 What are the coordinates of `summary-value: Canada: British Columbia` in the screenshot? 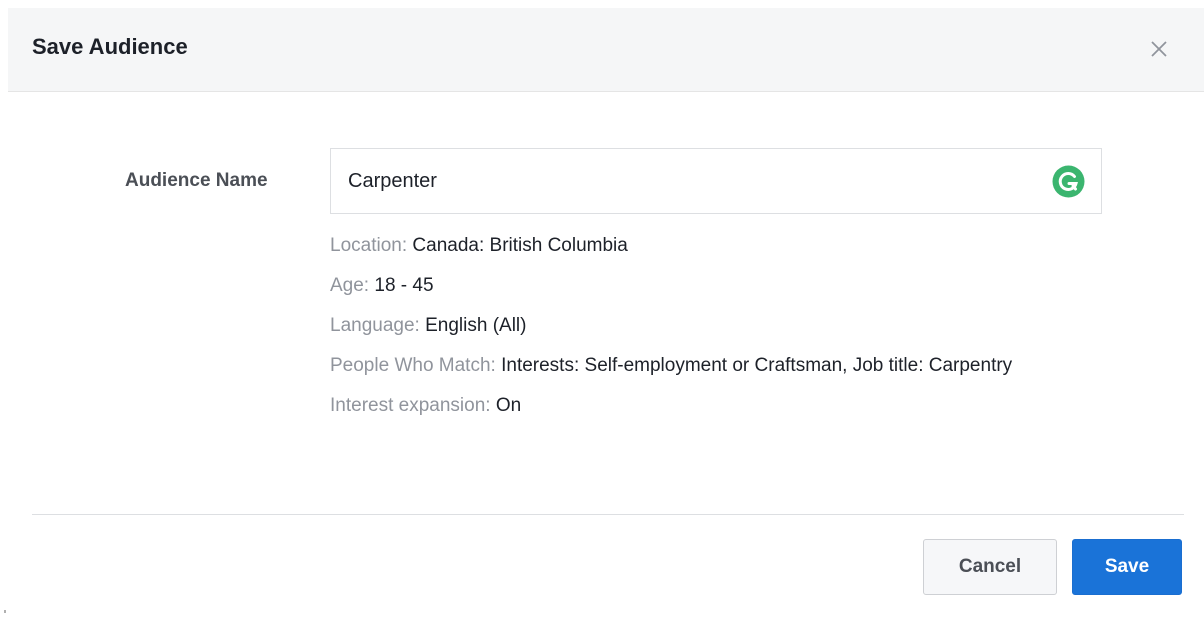 It's located at (520, 245).